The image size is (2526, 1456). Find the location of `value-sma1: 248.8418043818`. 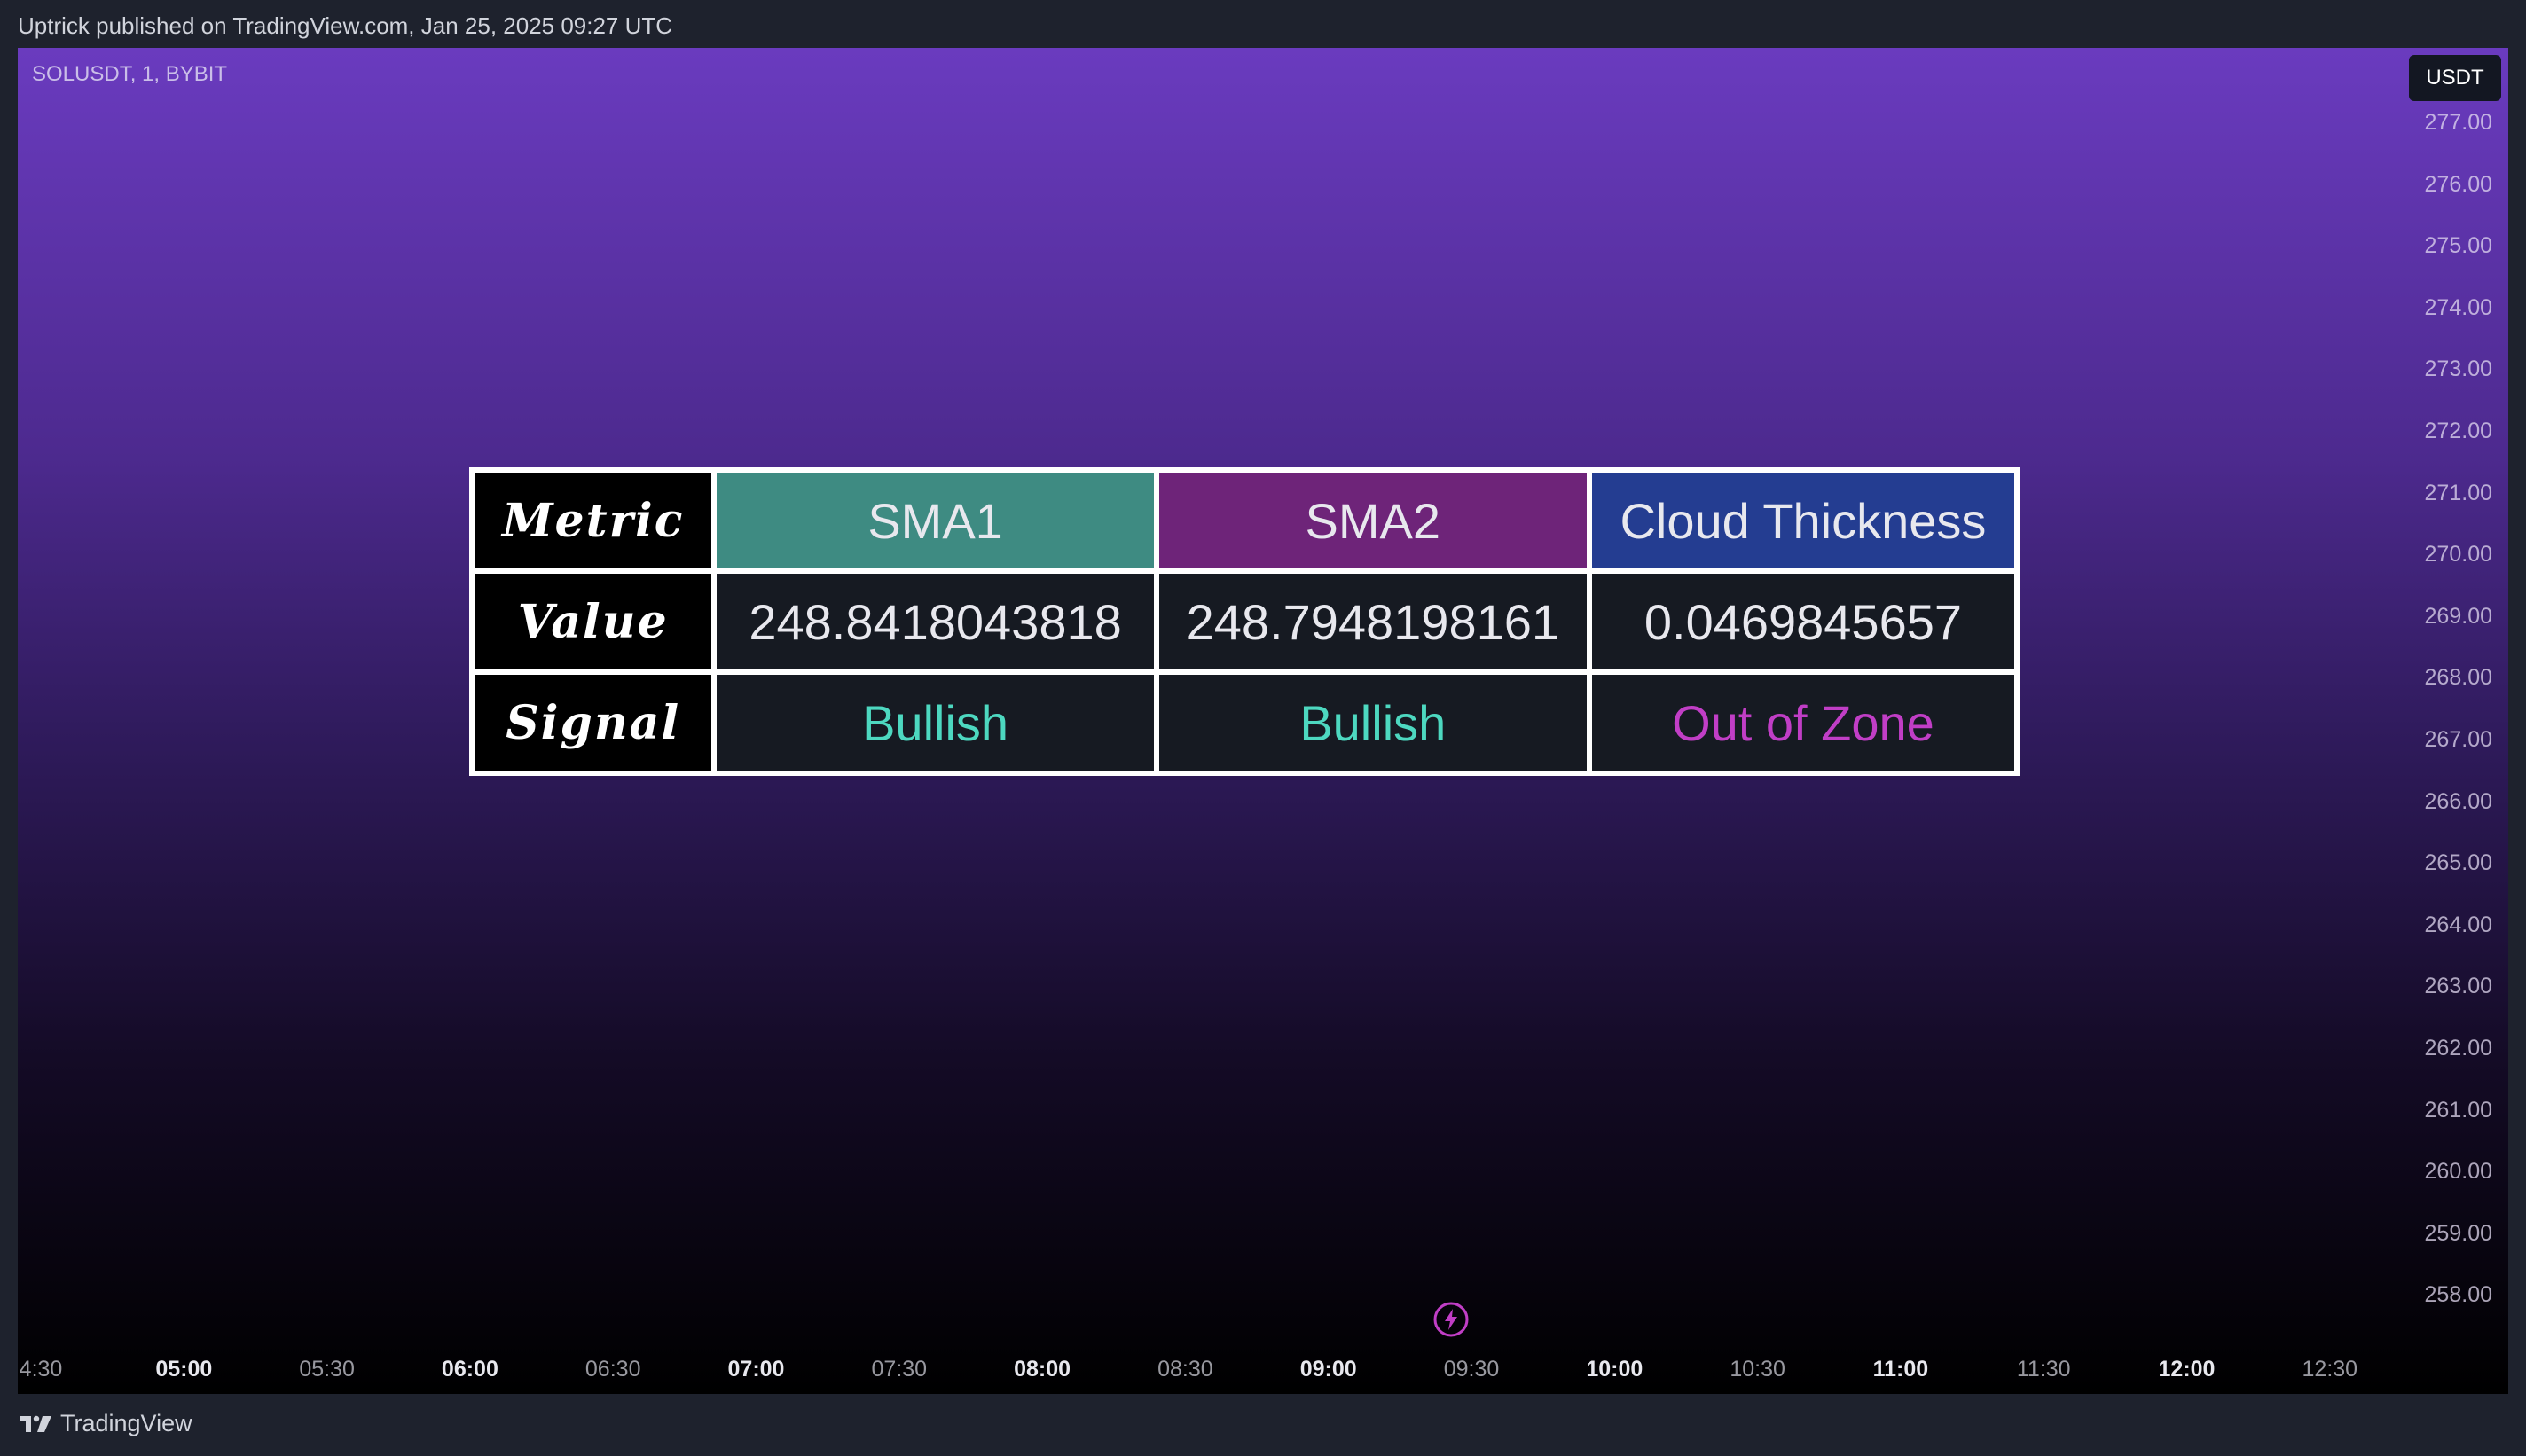

value-sma1: 248.8418043818 is located at coordinates (936, 621).